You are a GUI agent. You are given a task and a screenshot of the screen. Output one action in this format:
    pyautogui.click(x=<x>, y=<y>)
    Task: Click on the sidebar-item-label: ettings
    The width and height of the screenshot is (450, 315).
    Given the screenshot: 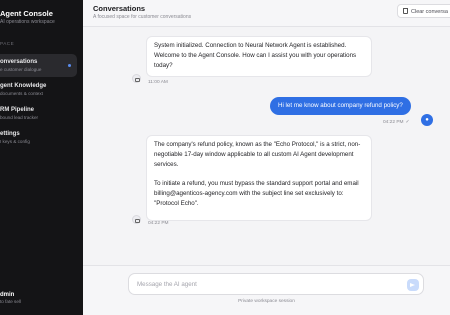 What is the action you would take?
    pyautogui.click(x=10, y=134)
    